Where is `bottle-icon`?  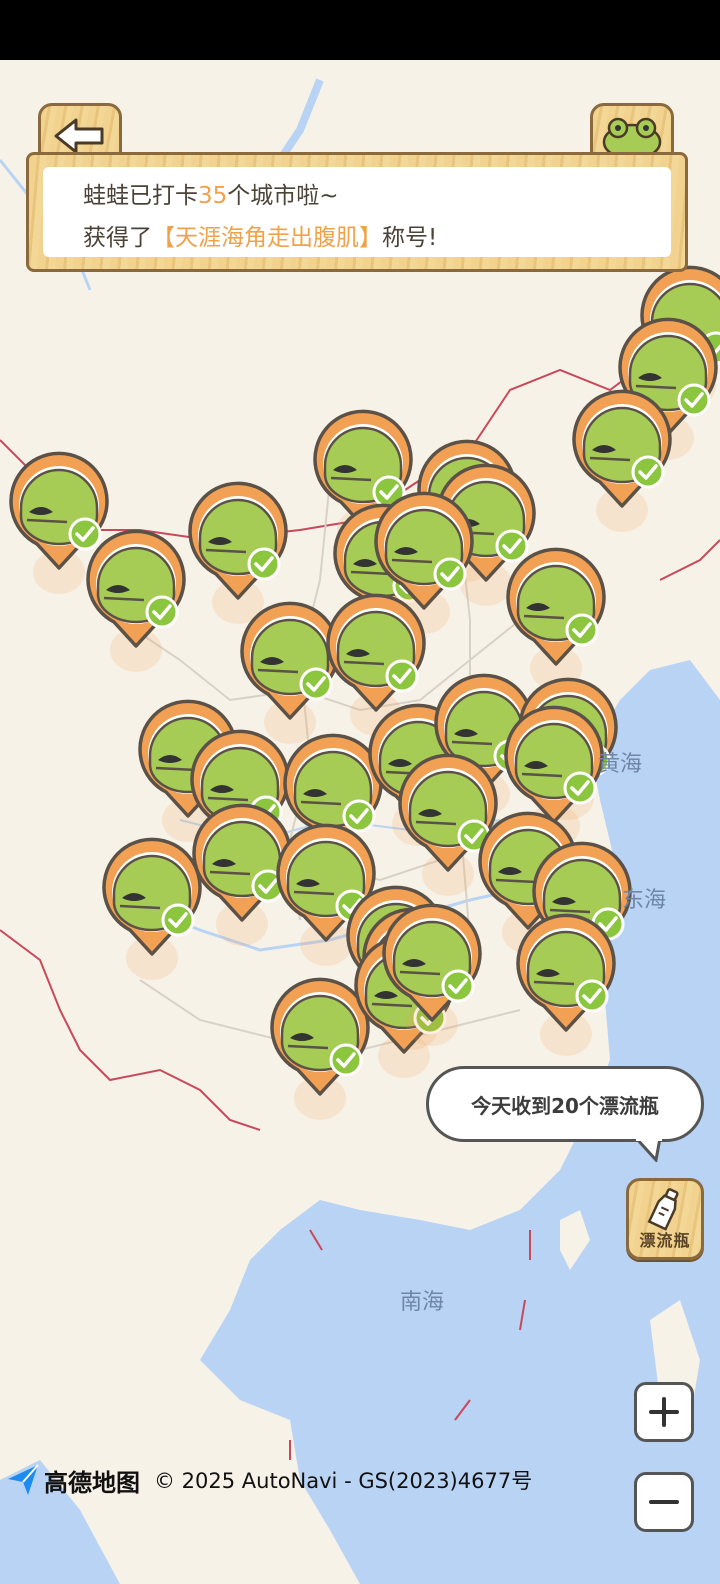
bottle-icon is located at coordinates (663, 1209).